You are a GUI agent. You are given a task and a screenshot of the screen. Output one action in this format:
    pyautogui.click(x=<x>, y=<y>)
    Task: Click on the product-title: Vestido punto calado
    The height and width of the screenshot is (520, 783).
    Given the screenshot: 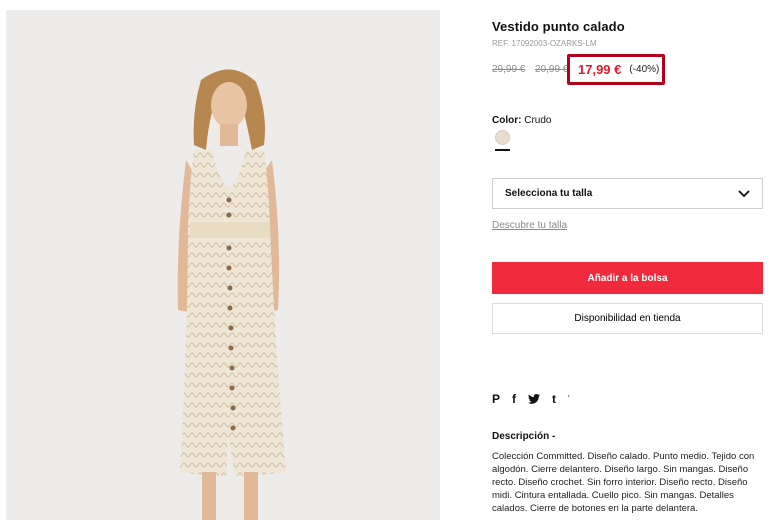 What is the action you would take?
    pyautogui.click(x=558, y=26)
    